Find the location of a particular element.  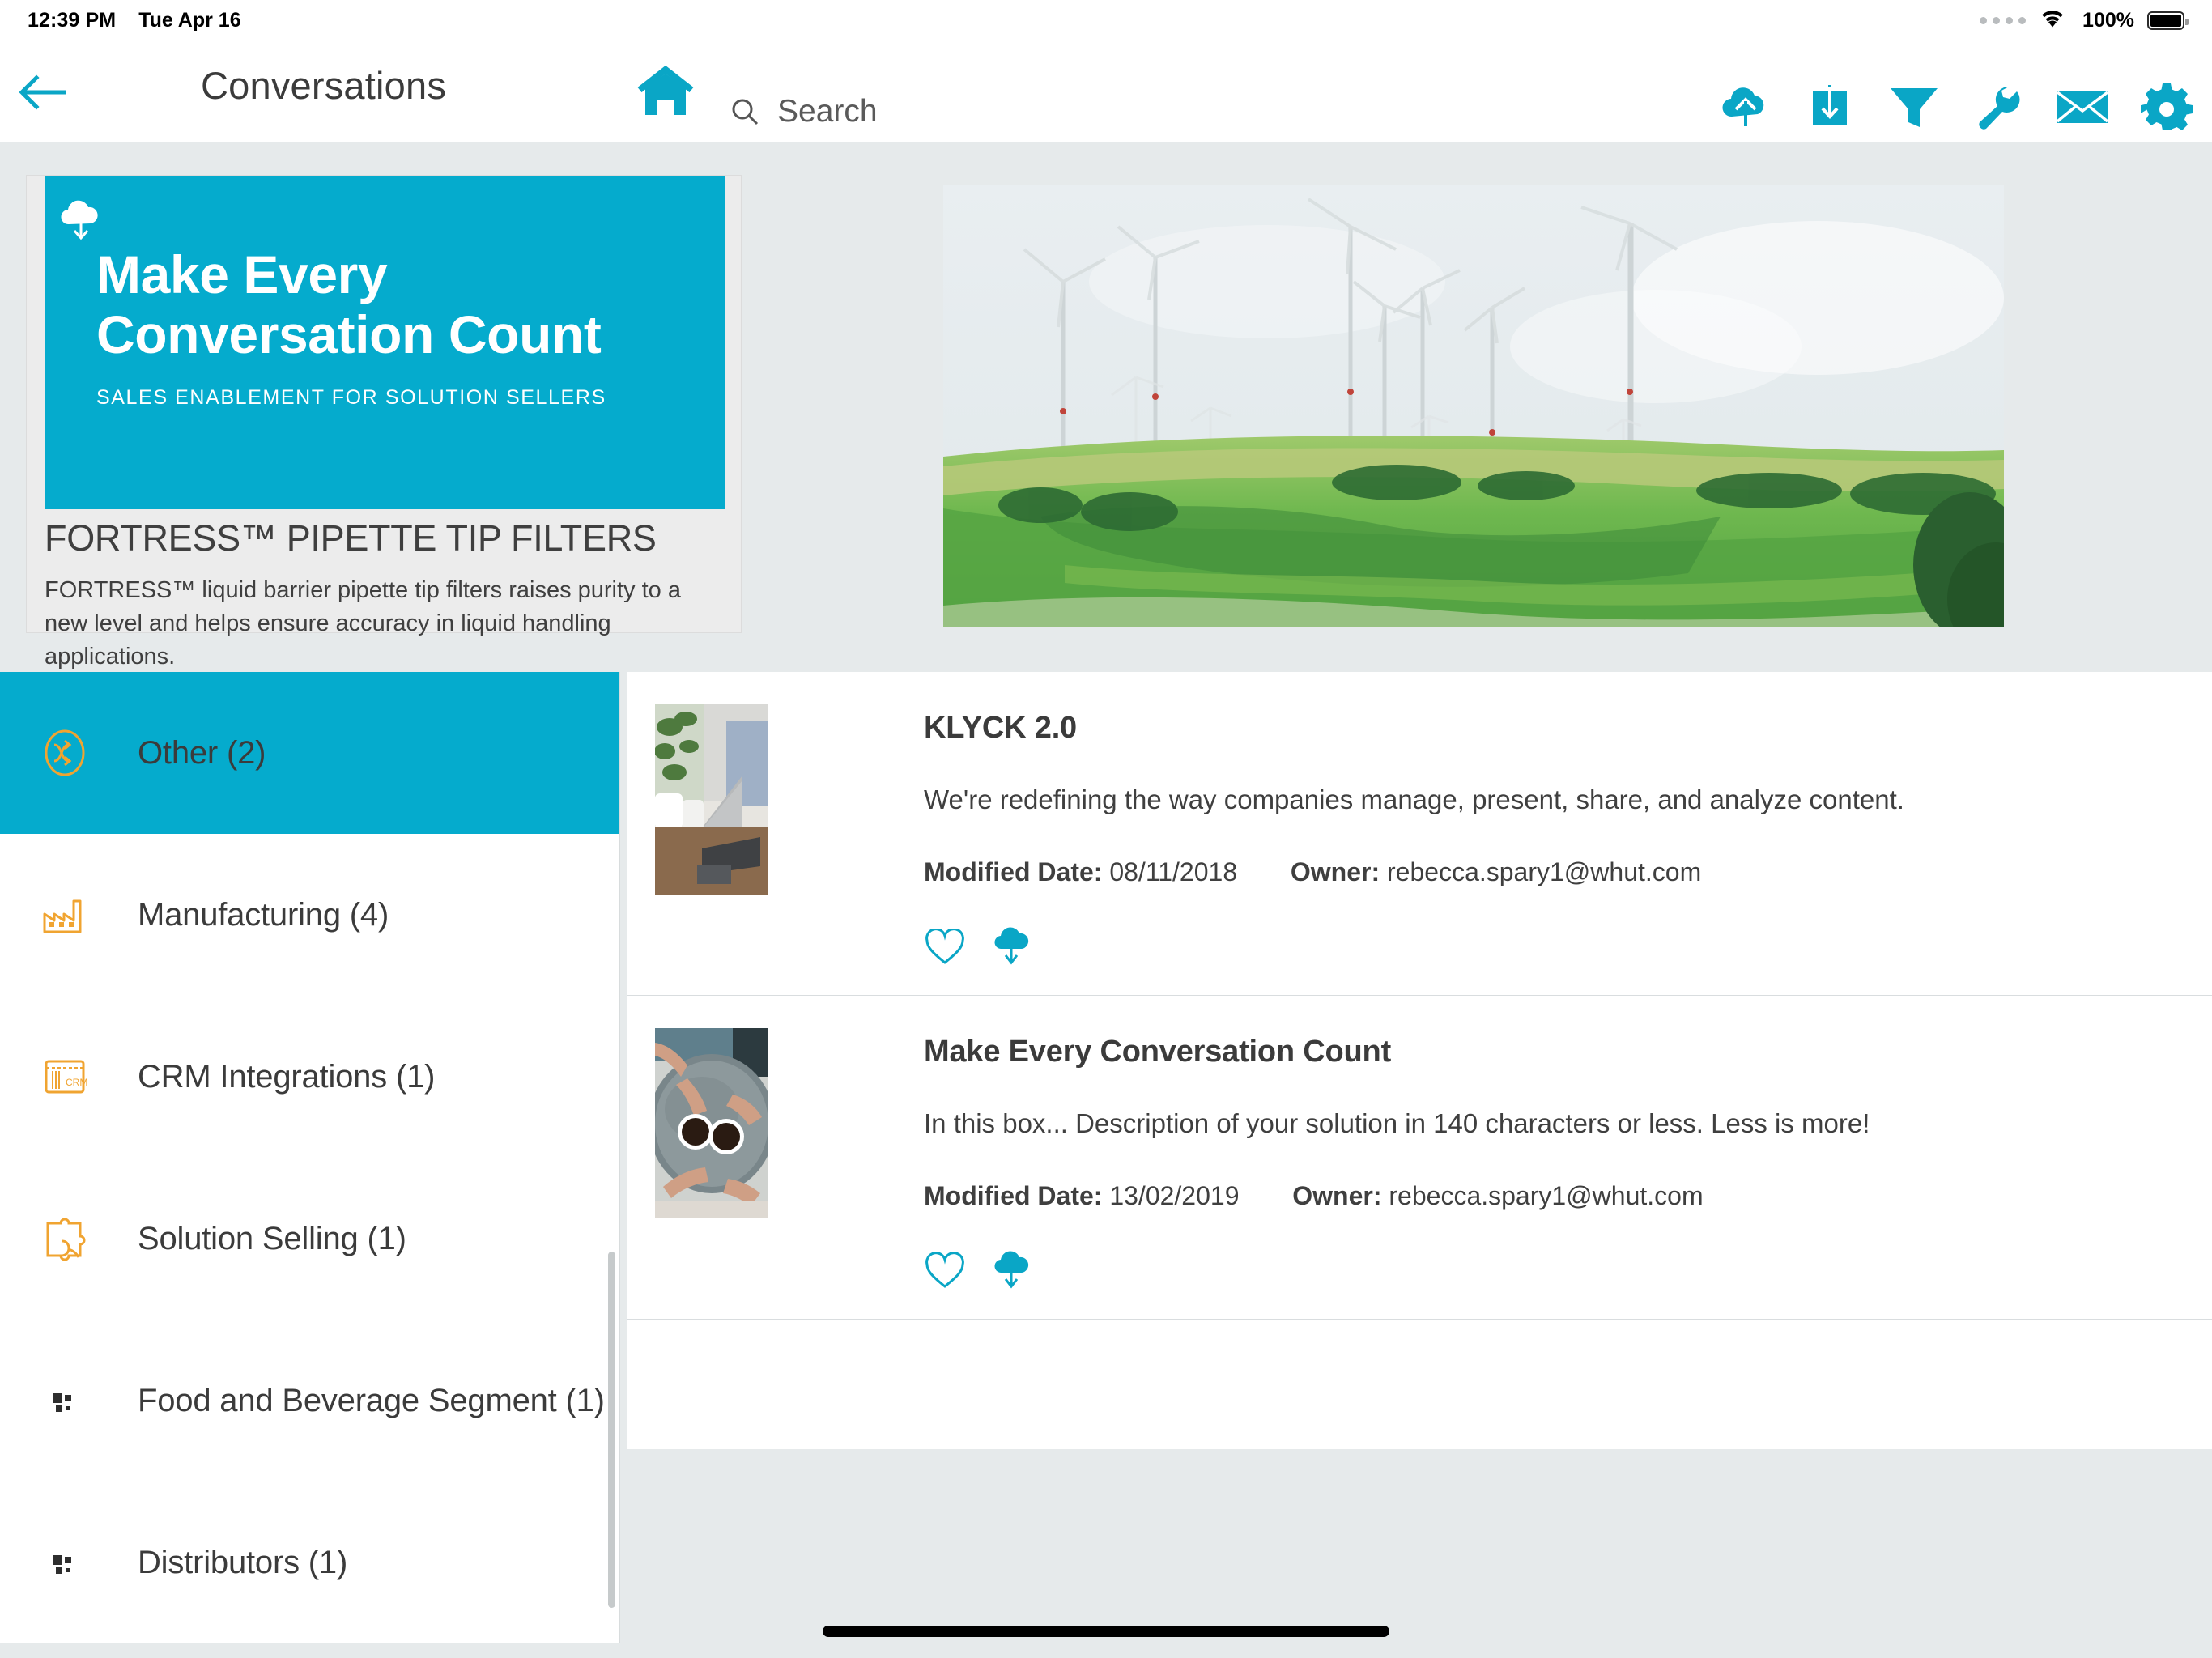

item-title: Make Every Conversation Count is located at coordinates (1158, 1052).